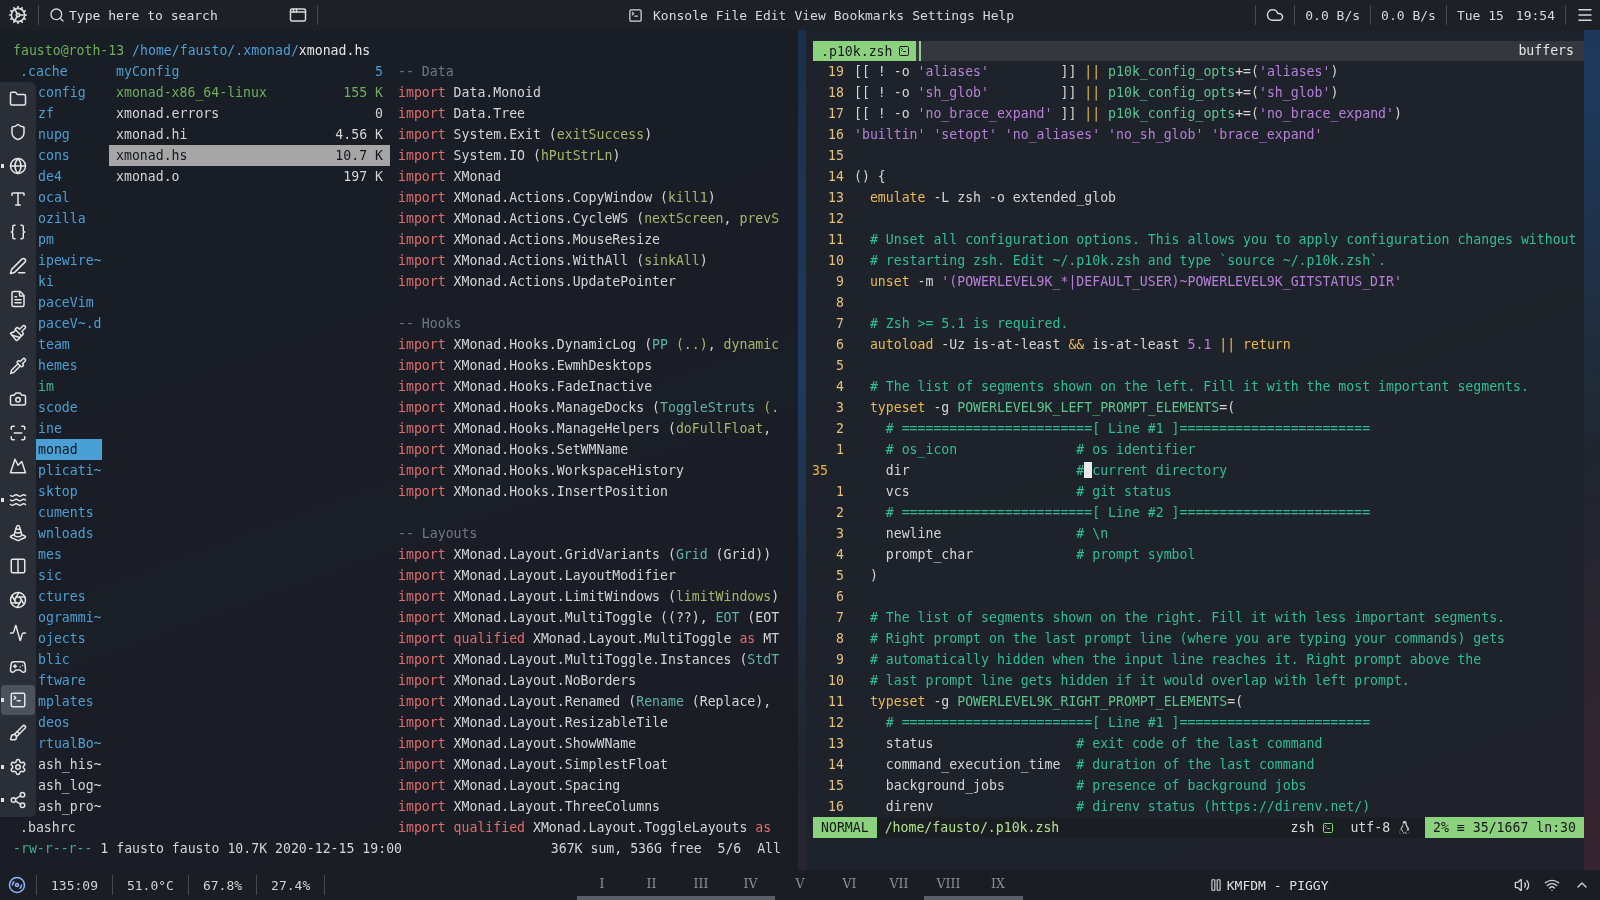 This screenshot has width=1600, height=900. Describe the element at coordinates (69, 701) in the screenshot. I see `folder-item: mplates` at that location.